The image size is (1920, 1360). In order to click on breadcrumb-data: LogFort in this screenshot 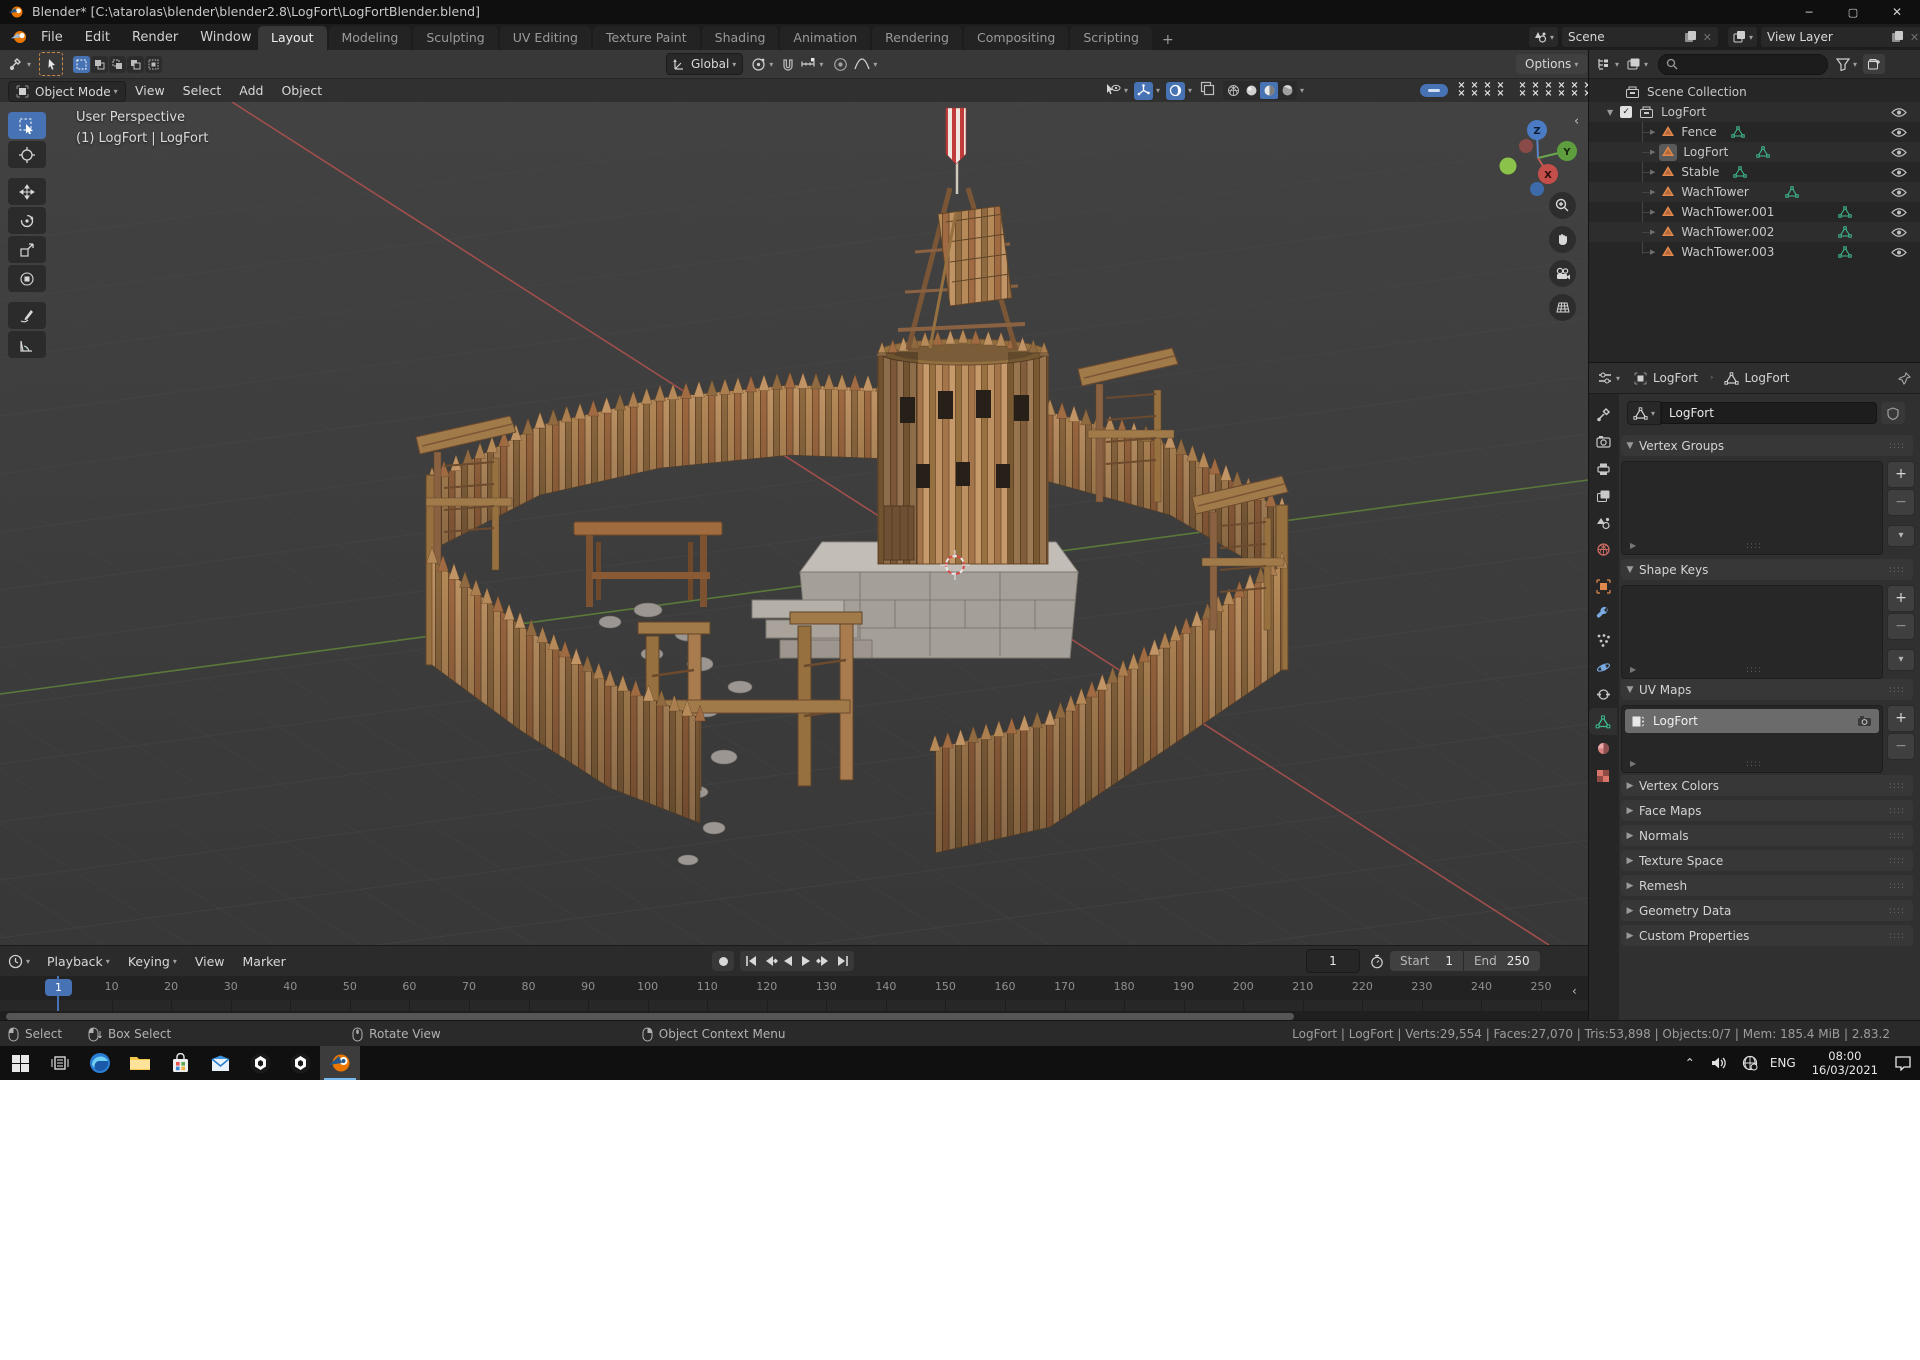, I will do `click(1767, 378)`.